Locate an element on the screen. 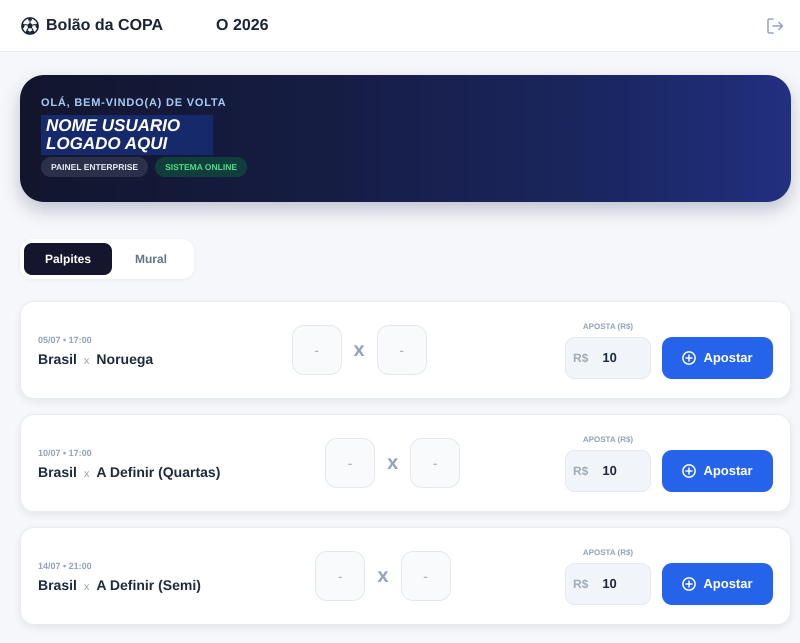 Image resolution: width=800 pixels, height=643 pixels. logout-icon is located at coordinates (775, 25).